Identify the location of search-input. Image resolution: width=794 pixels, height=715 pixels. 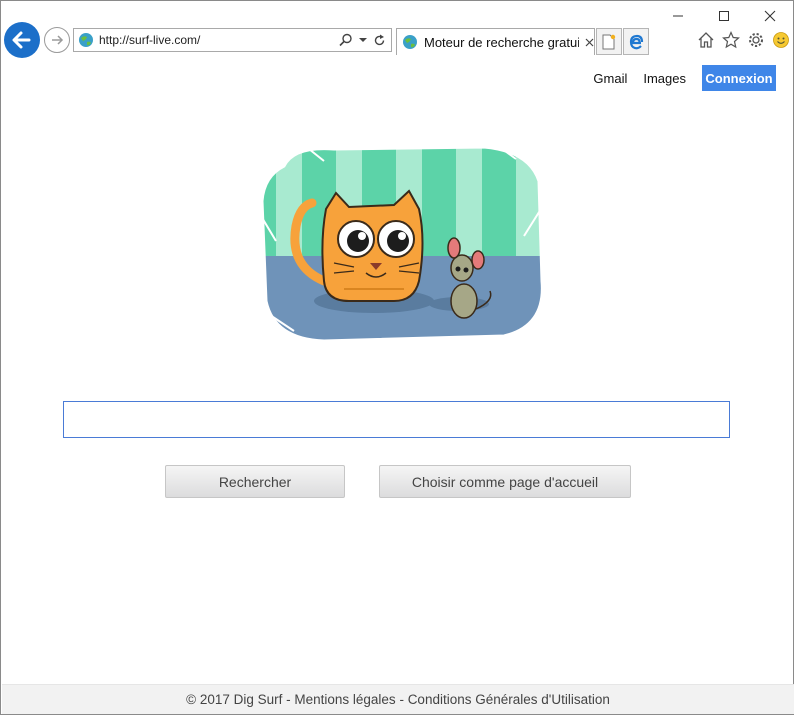
(396, 419).